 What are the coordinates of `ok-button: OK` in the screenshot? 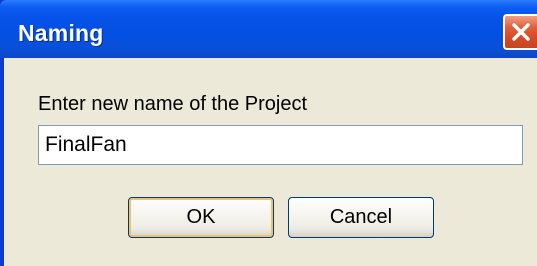 It's located at (201, 217).